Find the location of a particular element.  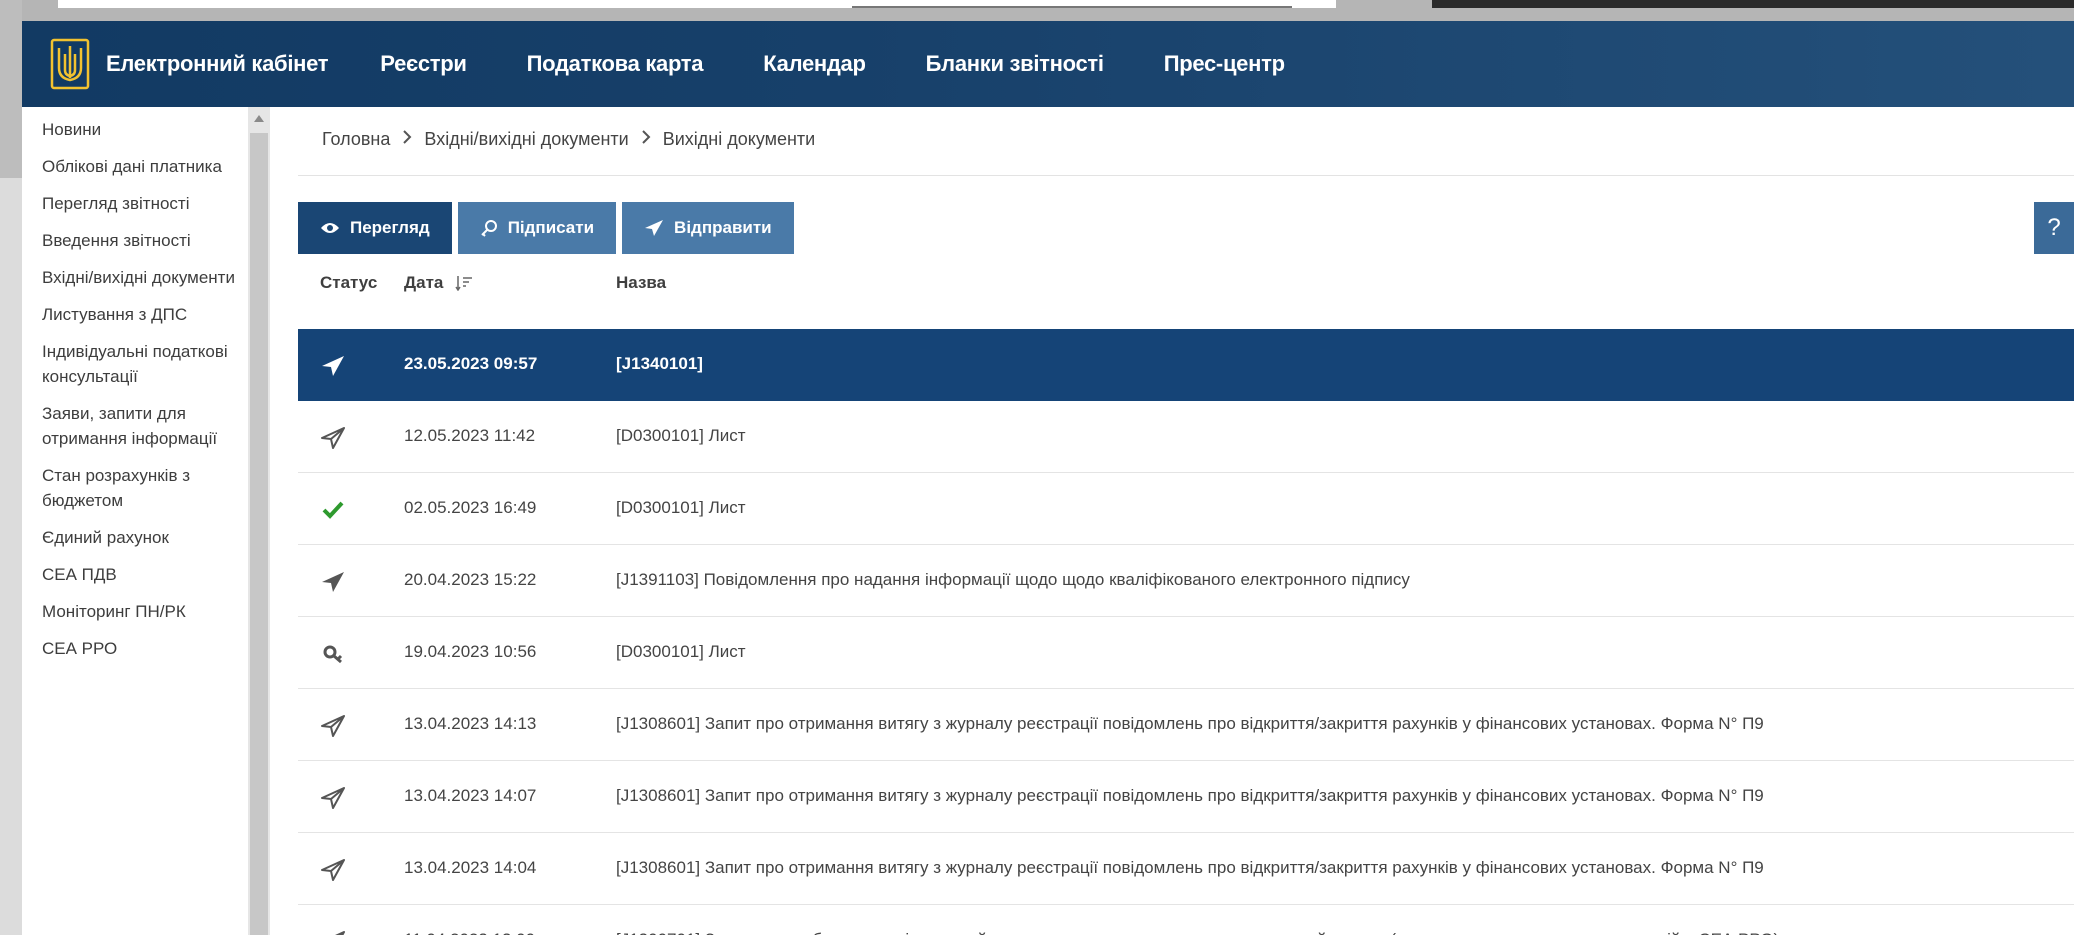

nav-item-1: Реєстри is located at coordinates (423, 64).